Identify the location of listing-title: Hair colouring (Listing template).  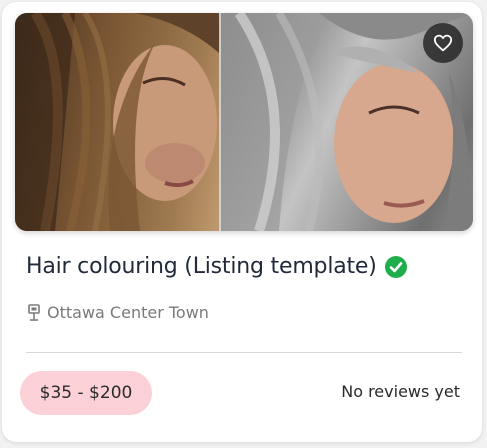
(201, 266).